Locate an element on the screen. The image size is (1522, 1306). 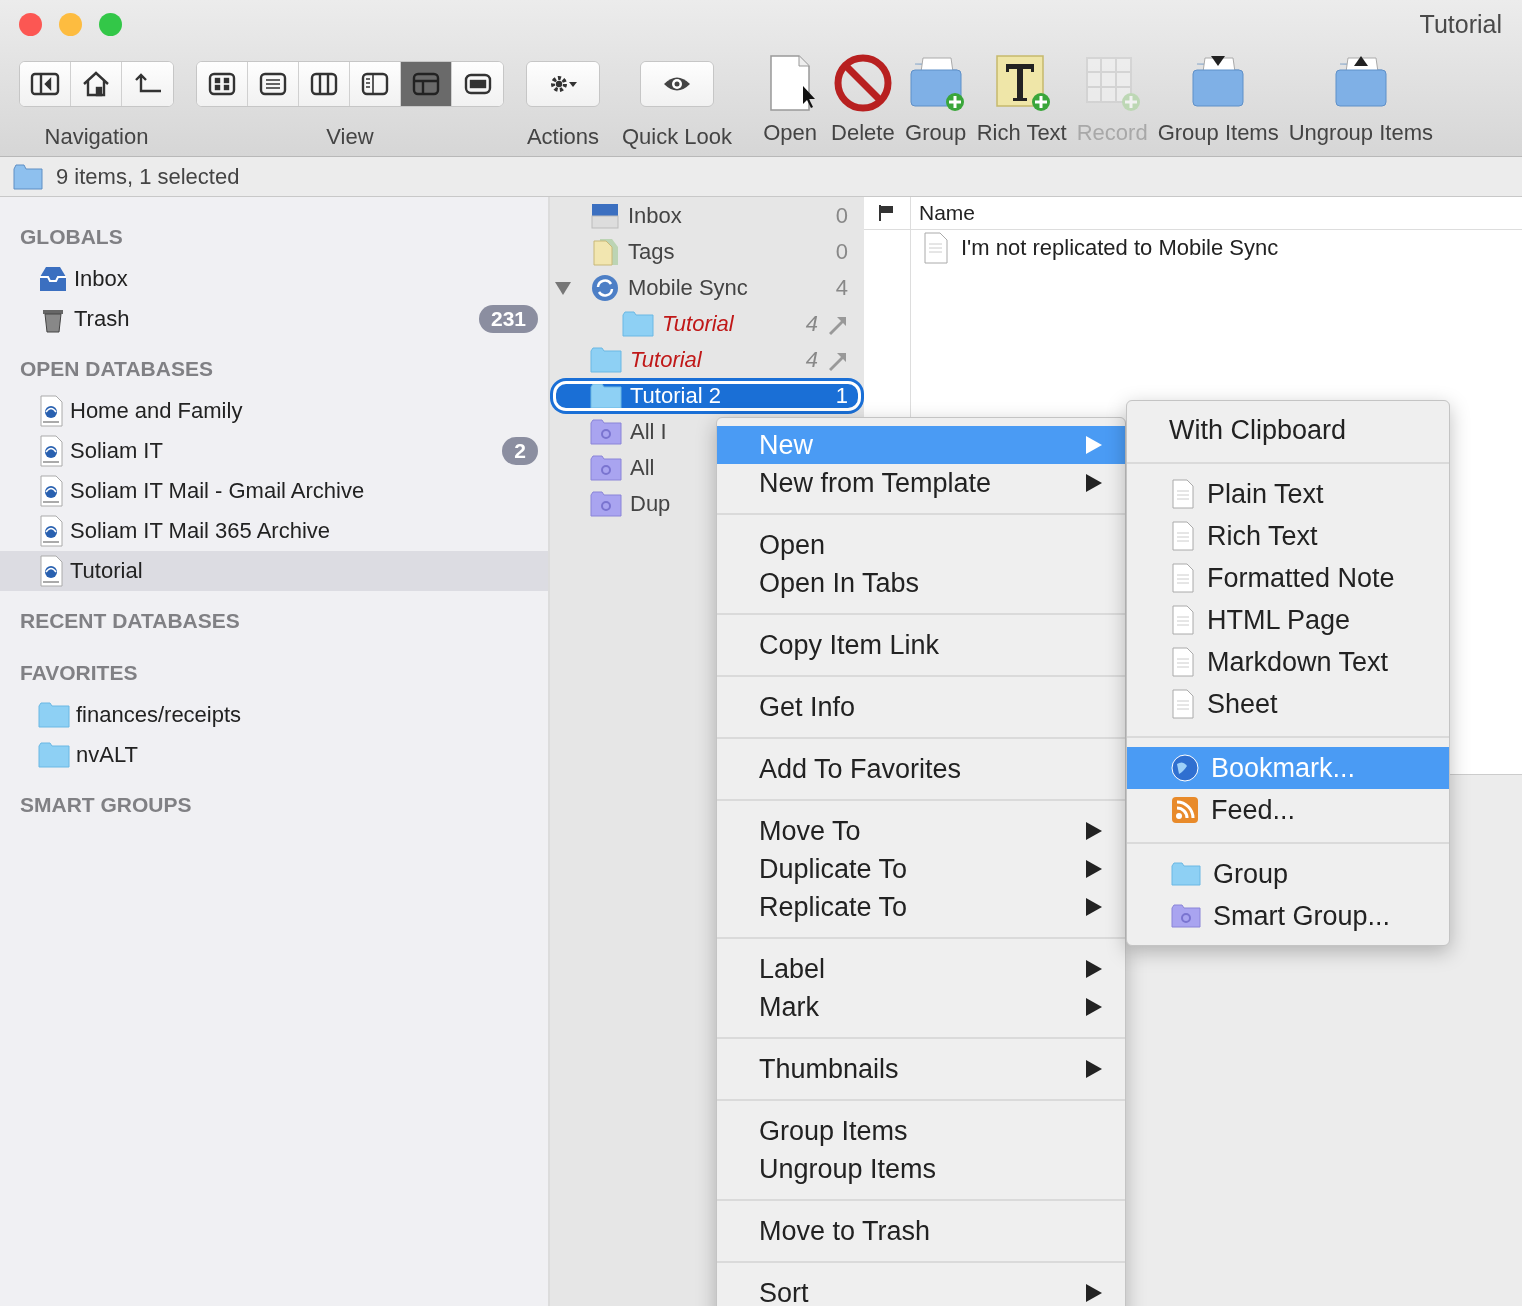
toolbar-button: Delete is located at coordinates (863, 98).